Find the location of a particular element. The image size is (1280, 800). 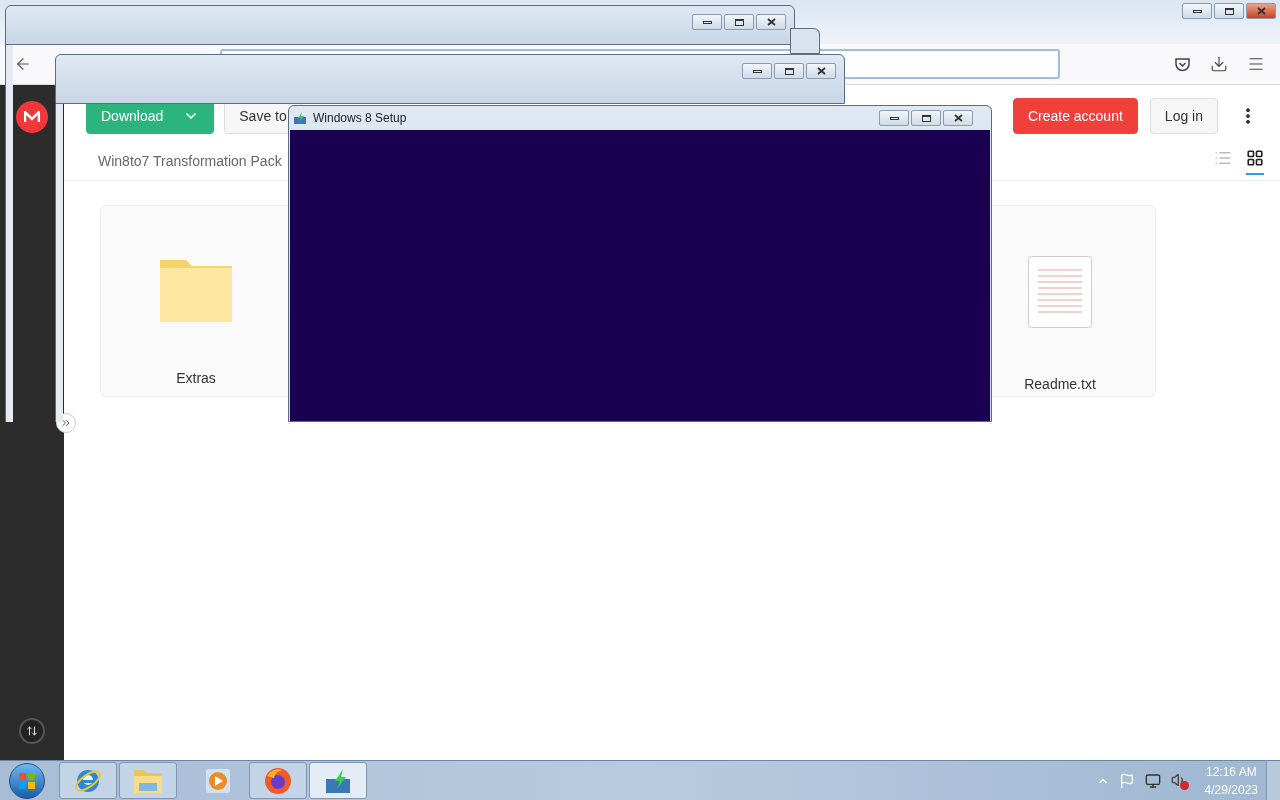

file-name: Extras is located at coordinates (196, 378).